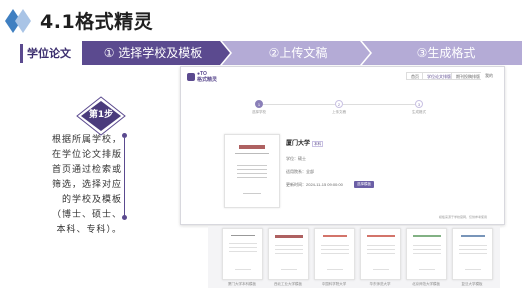 The width and height of the screenshot is (531, 301). Describe the element at coordinates (334, 284) in the screenshot. I see `thumbnail-caption: 中国科学院大学` at that location.